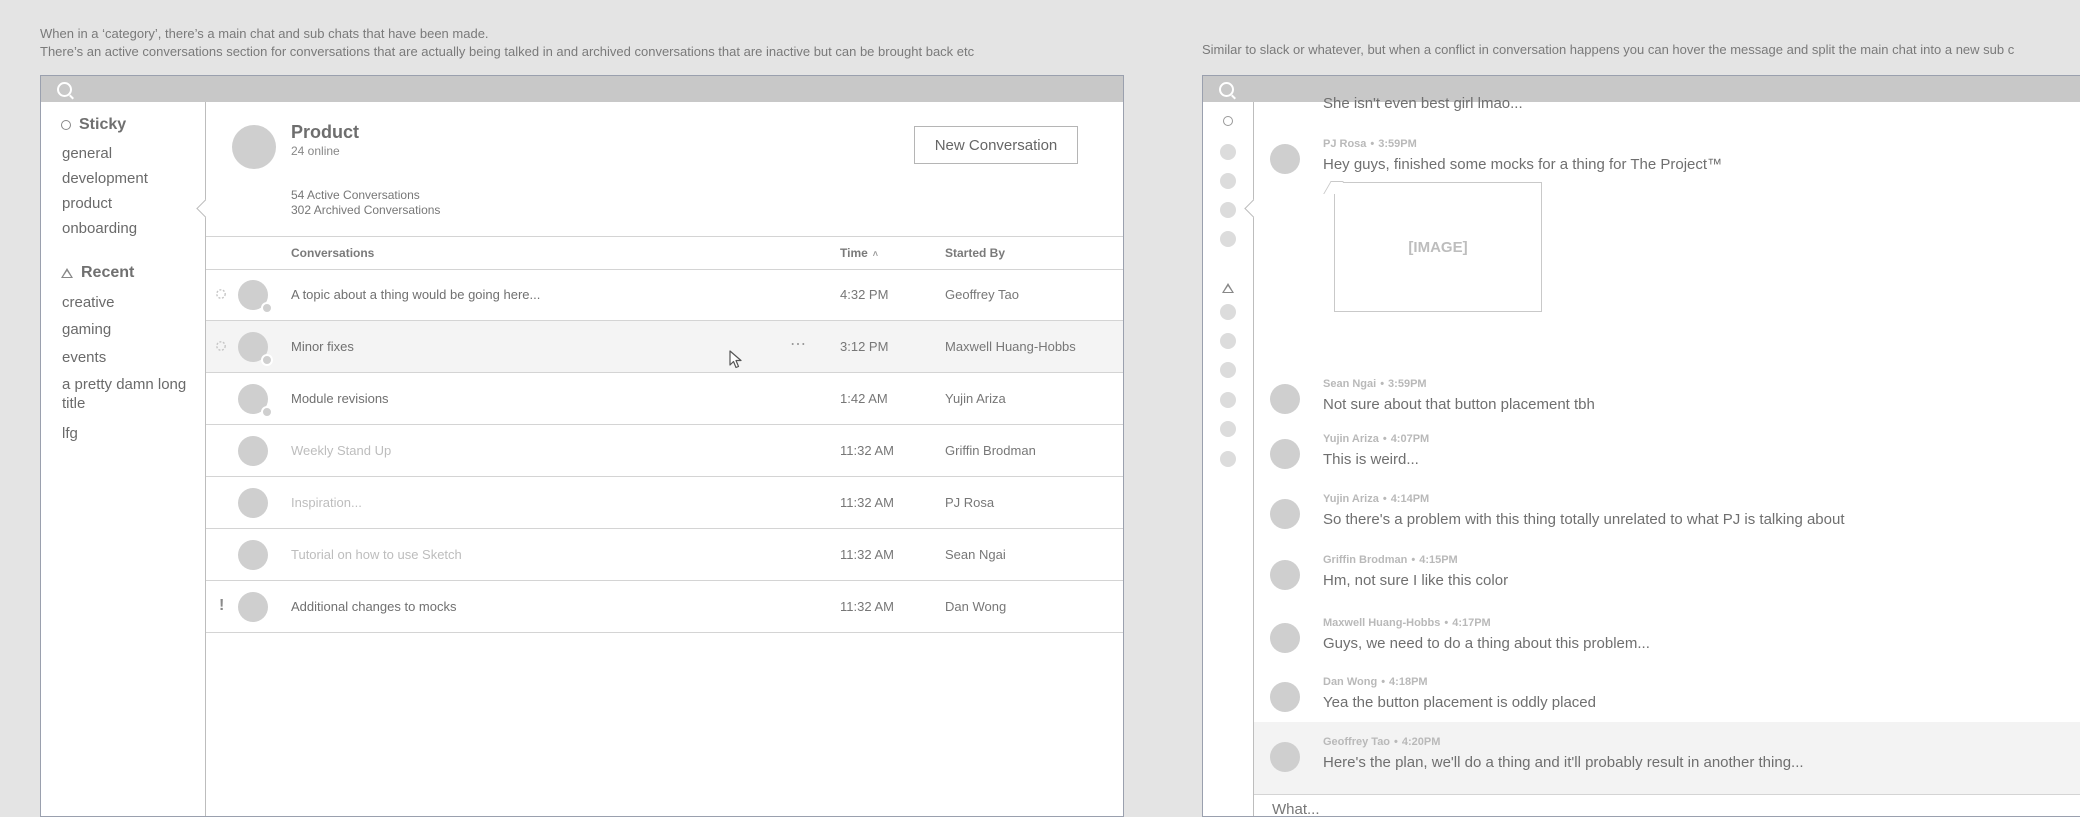  What do you see at coordinates (664, 451) in the screenshot?
I see `table-row: Weekly Stand Up 11:32 AM Griffin Brodman` at bounding box center [664, 451].